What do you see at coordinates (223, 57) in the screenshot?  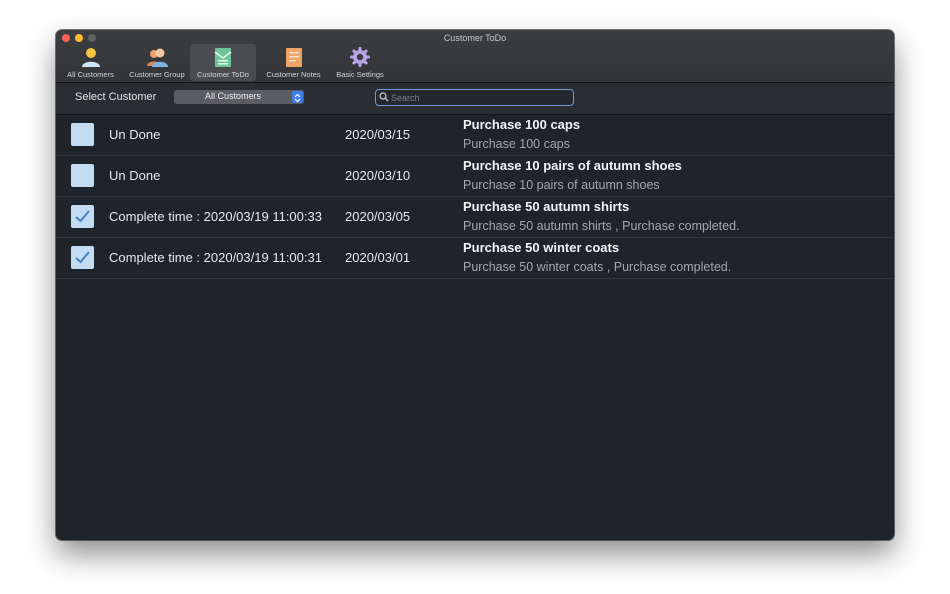 I see `todo-envelope-icon` at bounding box center [223, 57].